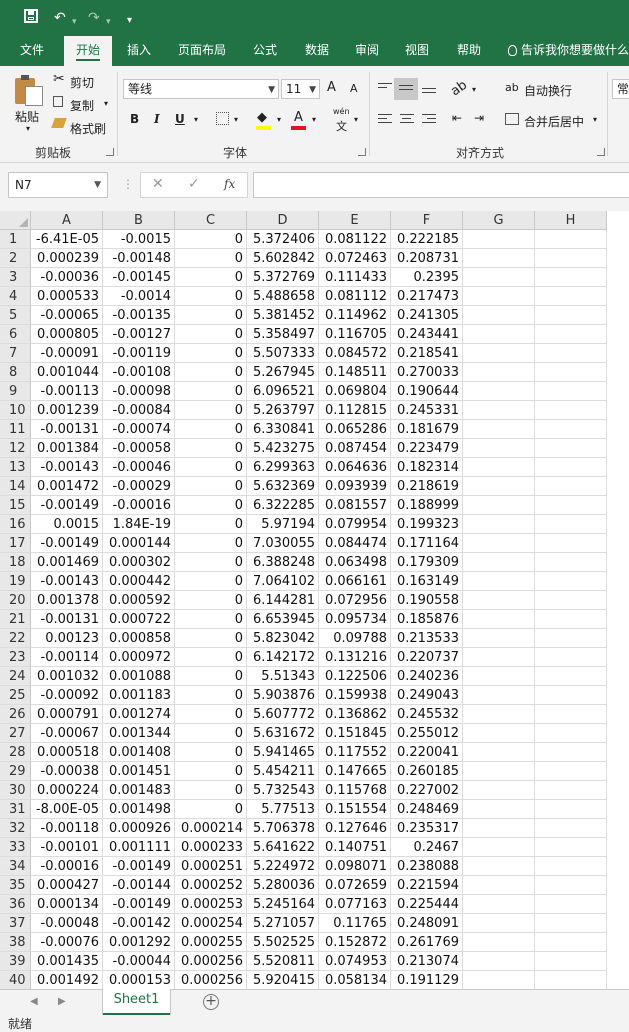 This screenshot has height=1032, width=629. What do you see at coordinates (427, 885) in the screenshot?
I see `cell: 0.221594` at bounding box center [427, 885].